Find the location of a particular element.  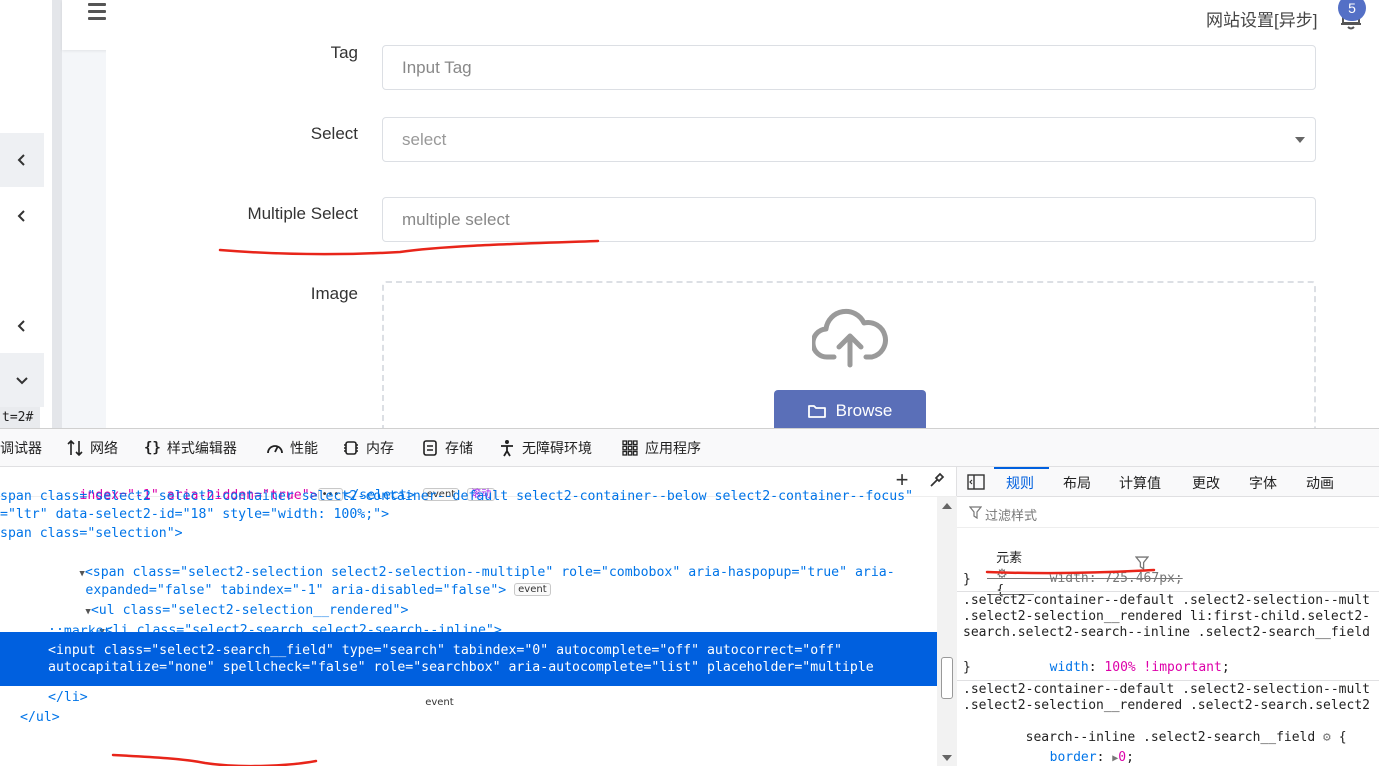

gear-icon: ⚙ is located at coordinates (1327, 737).